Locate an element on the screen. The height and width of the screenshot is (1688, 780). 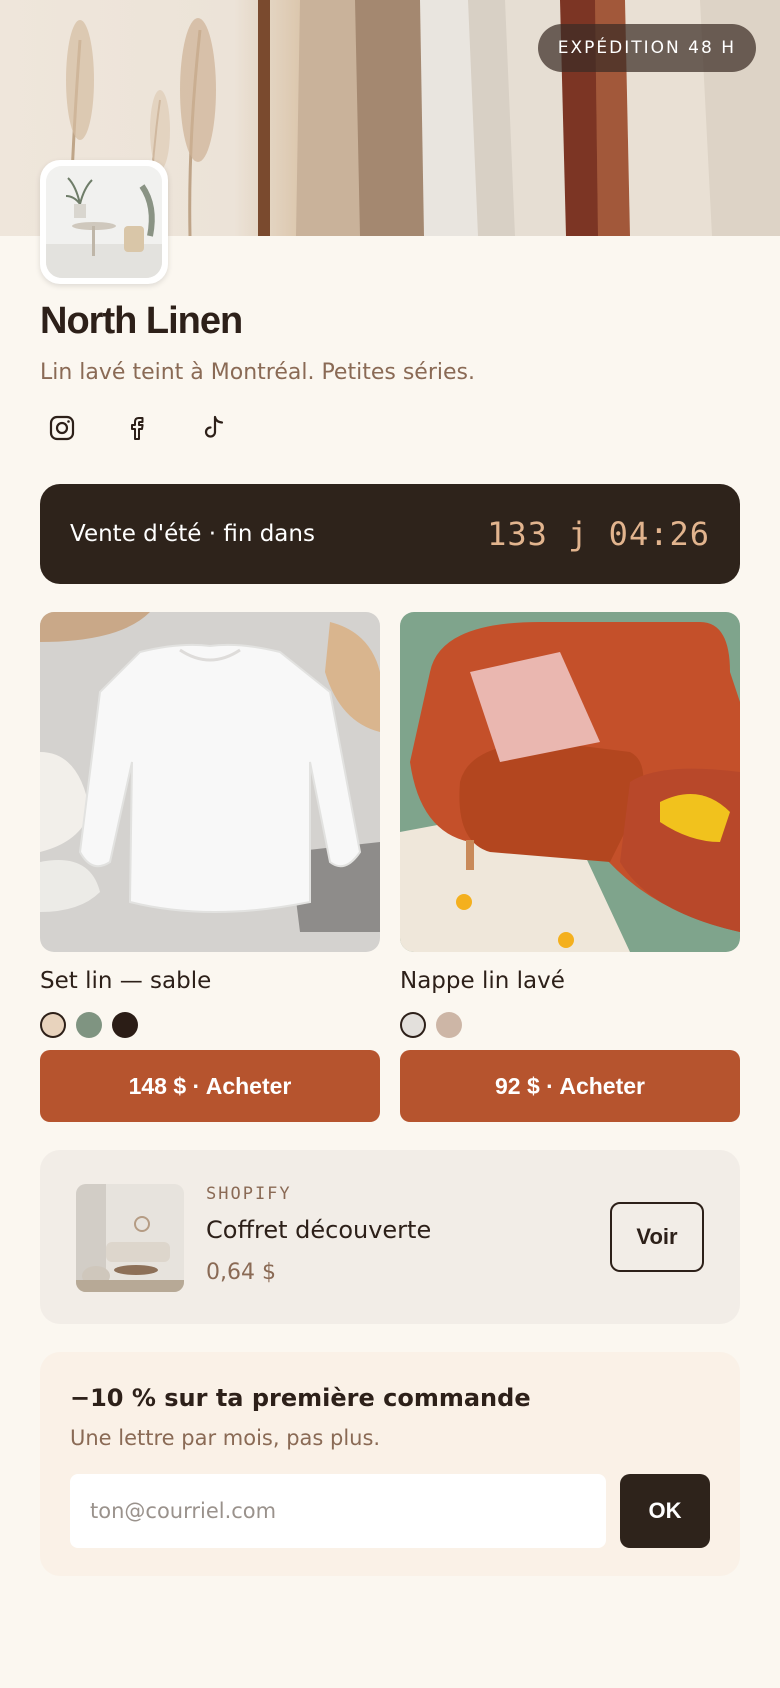
view-button: Voir is located at coordinates (657, 1237).